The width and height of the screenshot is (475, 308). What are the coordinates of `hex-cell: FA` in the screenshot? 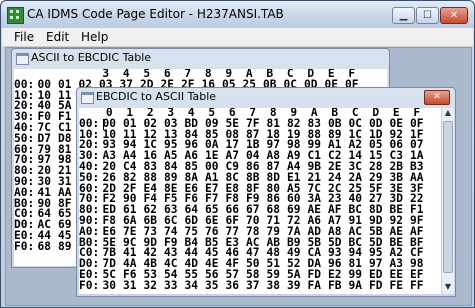 It's located at (314, 286).